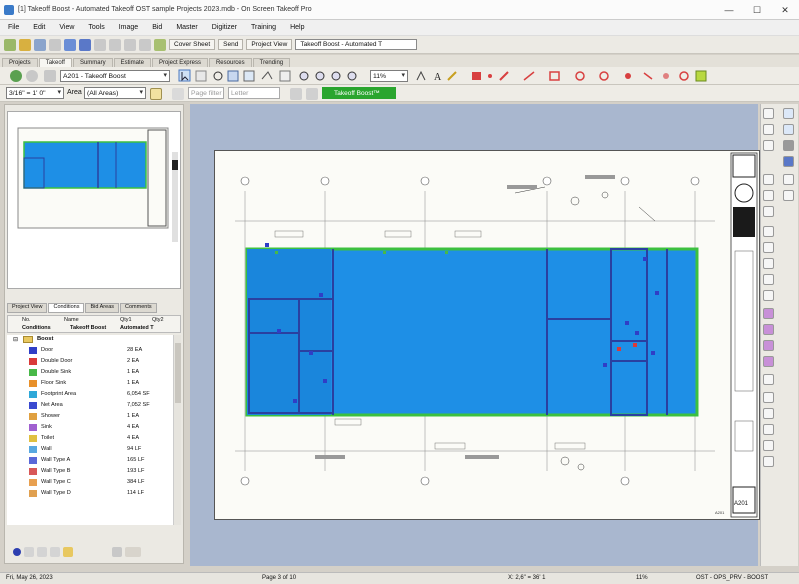 This screenshot has height=584, width=799. What do you see at coordinates (768, 361) in the screenshot?
I see `style-alt-icon` at bounding box center [768, 361].